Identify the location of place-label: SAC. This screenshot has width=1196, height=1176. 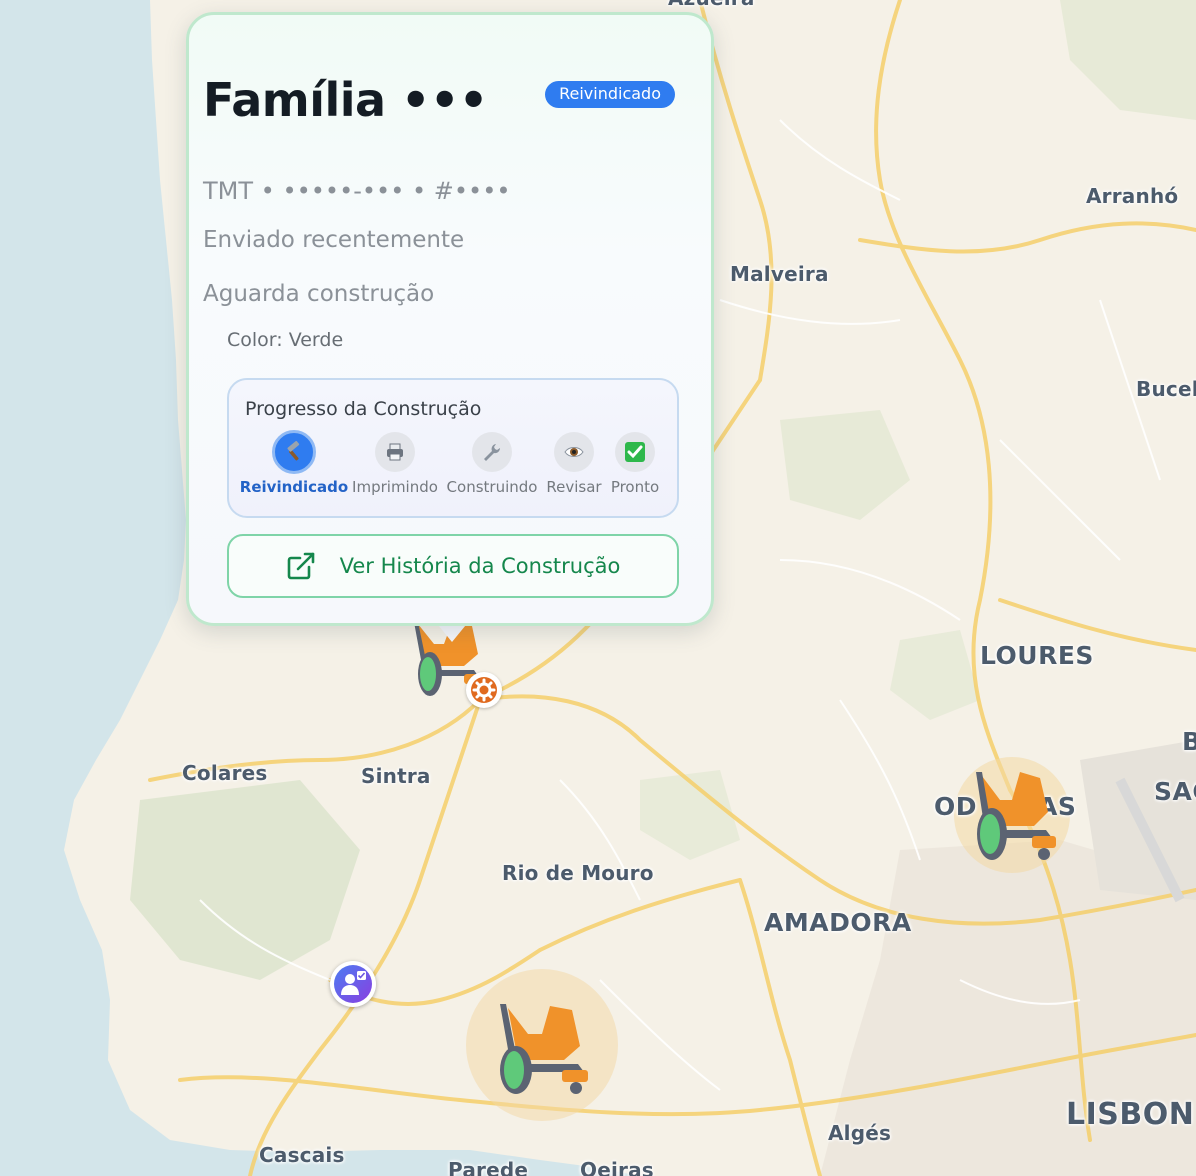
(1175, 791).